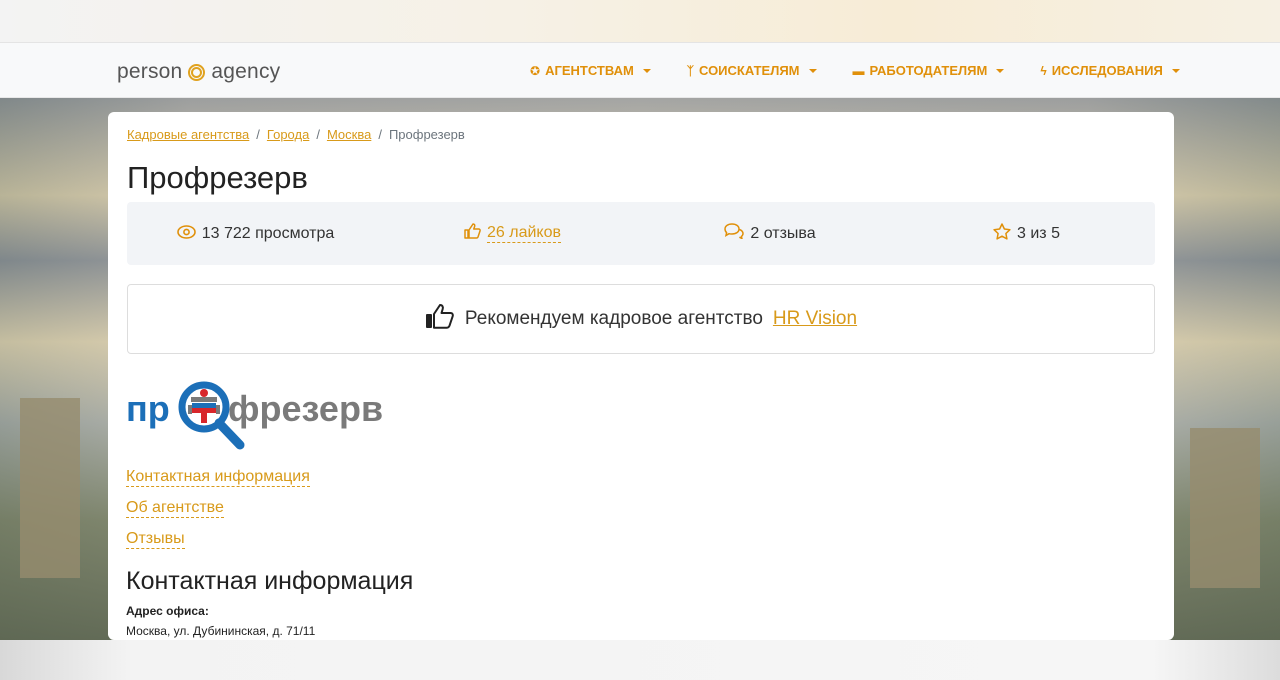  What do you see at coordinates (175, 508) in the screenshot?
I see `anchor-about: Об агентстве` at bounding box center [175, 508].